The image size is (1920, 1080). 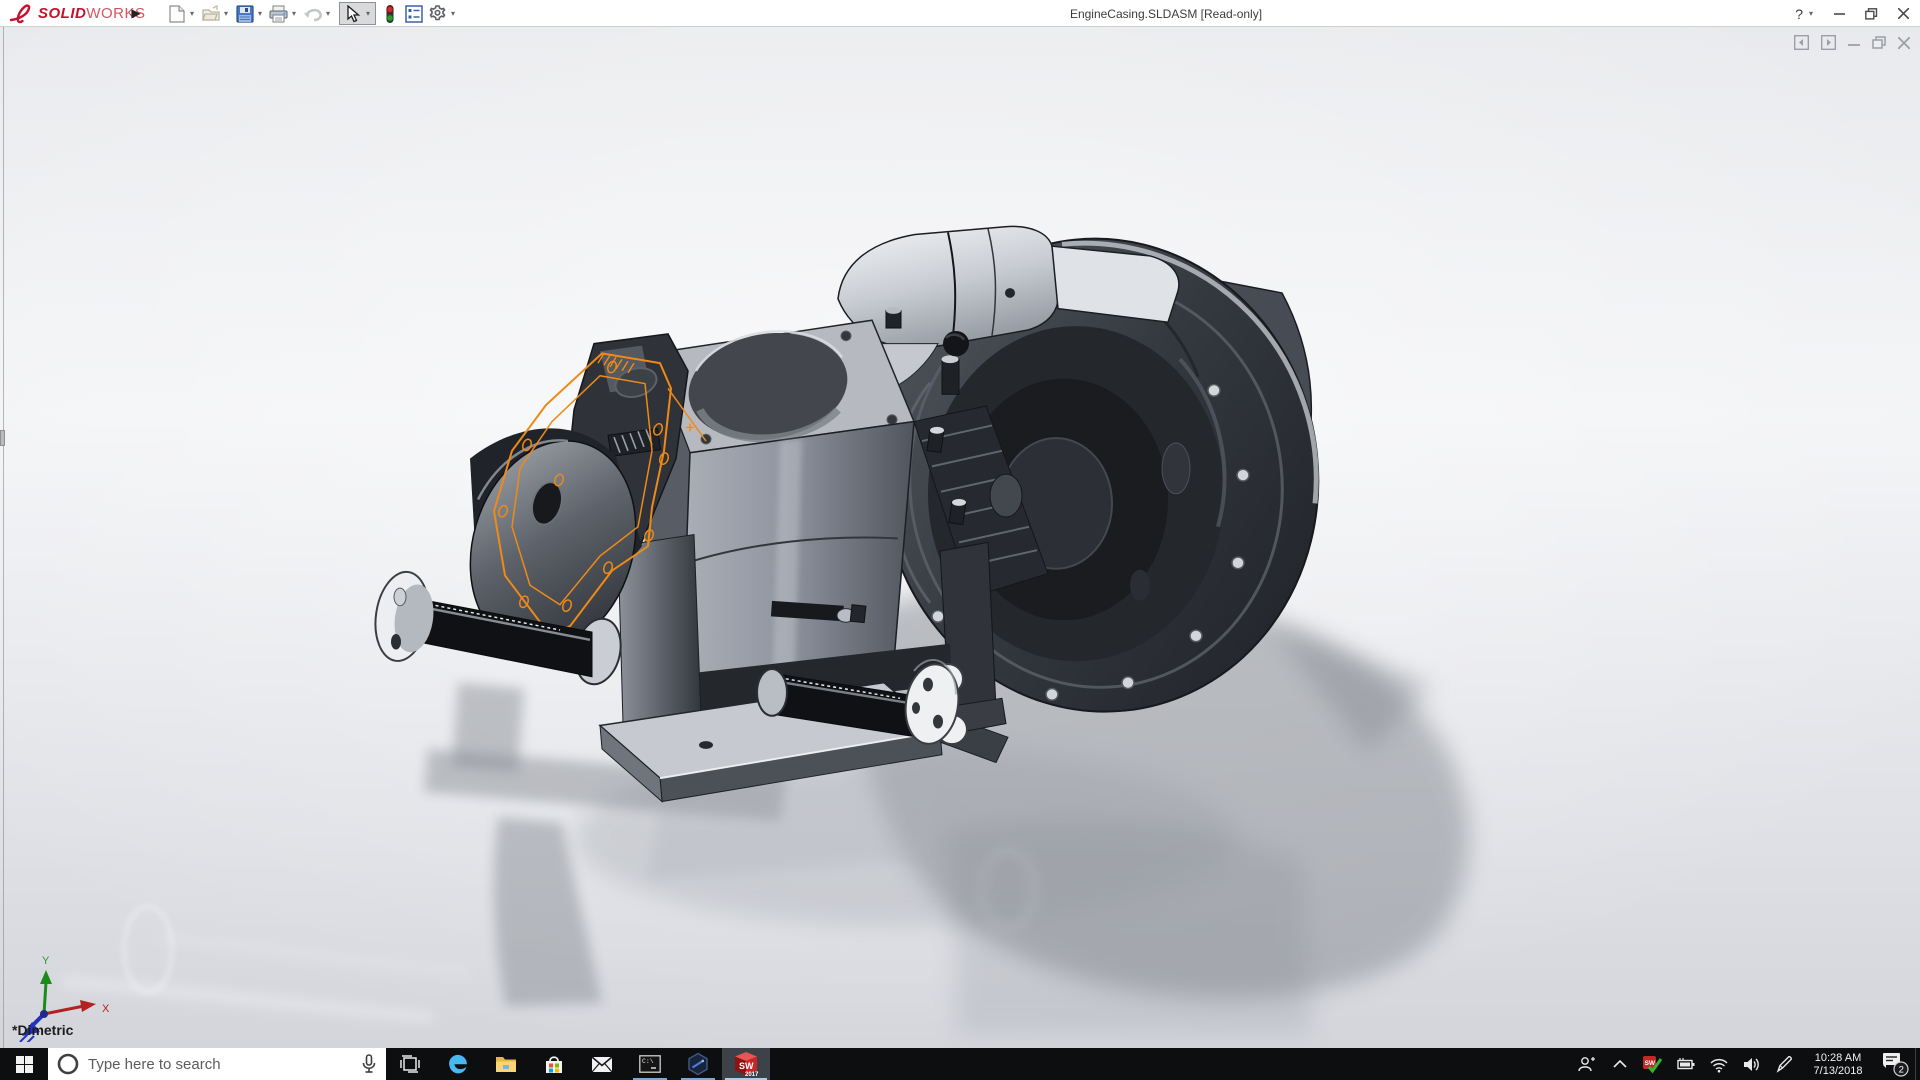 What do you see at coordinates (1799, 14) in the screenshot?
I see `help-button: ?` at bounding box center [1799, 14].